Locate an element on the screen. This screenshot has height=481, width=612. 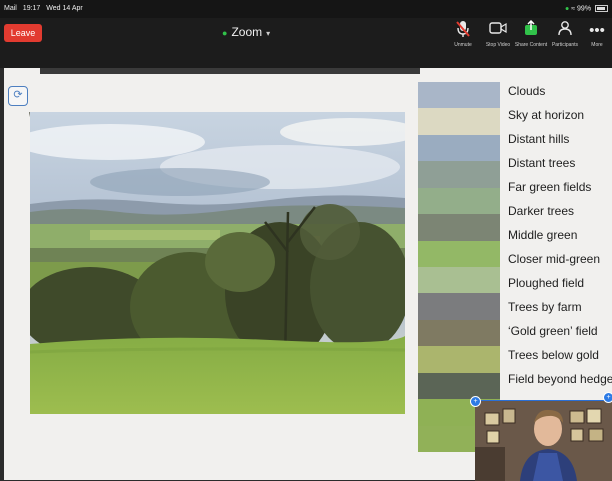
back-app-label: Mail is located at coordinates (10, 8).